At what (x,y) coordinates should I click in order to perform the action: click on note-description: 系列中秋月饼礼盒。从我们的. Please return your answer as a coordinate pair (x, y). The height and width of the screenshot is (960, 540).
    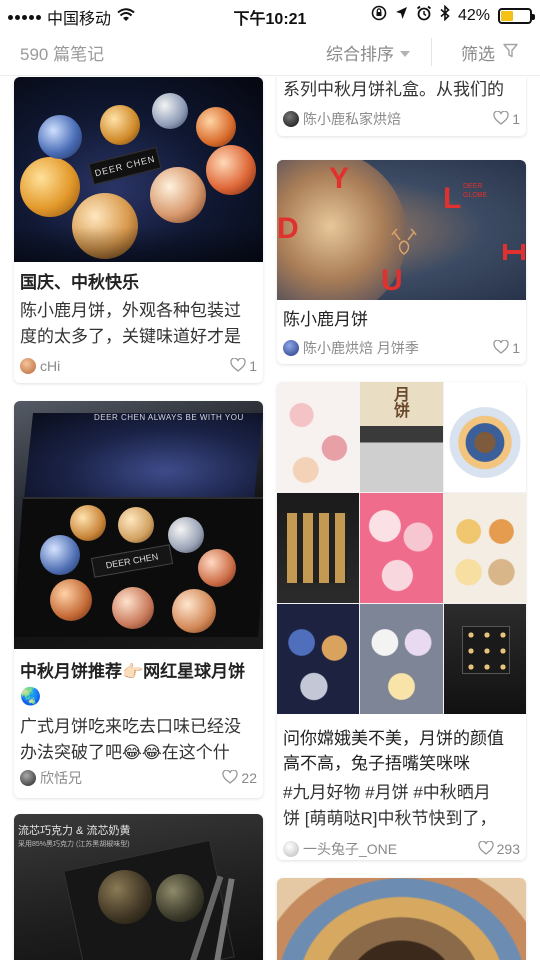
    Looking at the image, I should click on (401, 90).